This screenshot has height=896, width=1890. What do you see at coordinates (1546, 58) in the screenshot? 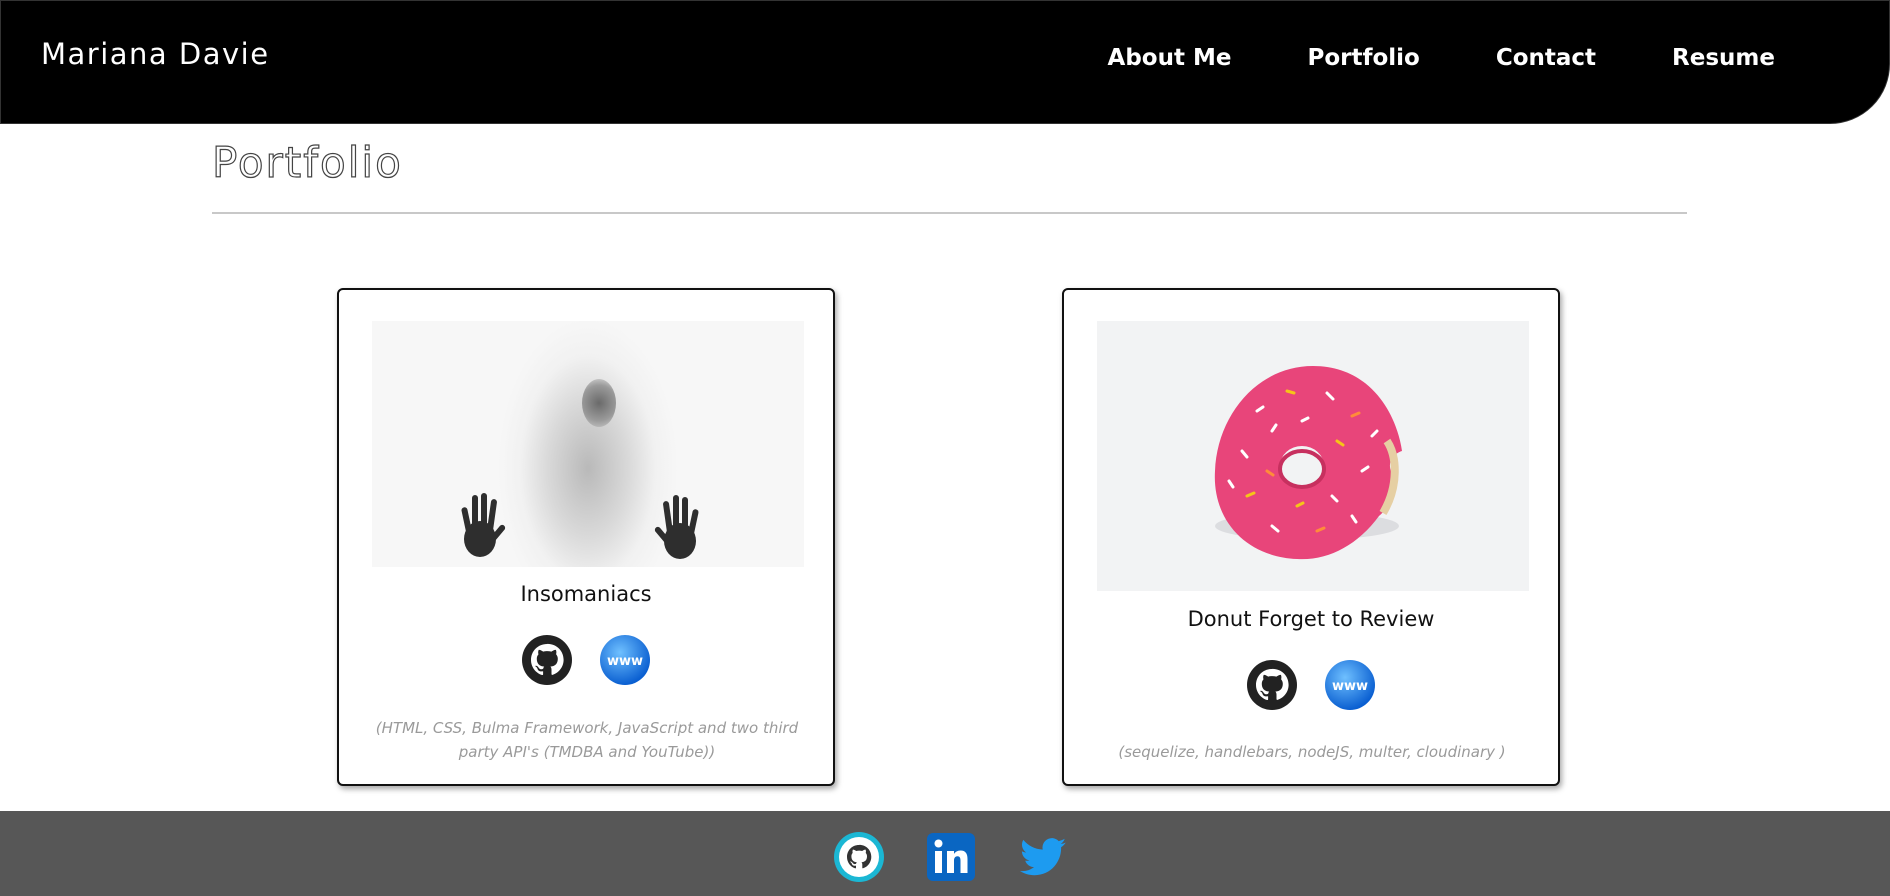
I see `nav-contact: Contact` at bounding box center [1546, 58].